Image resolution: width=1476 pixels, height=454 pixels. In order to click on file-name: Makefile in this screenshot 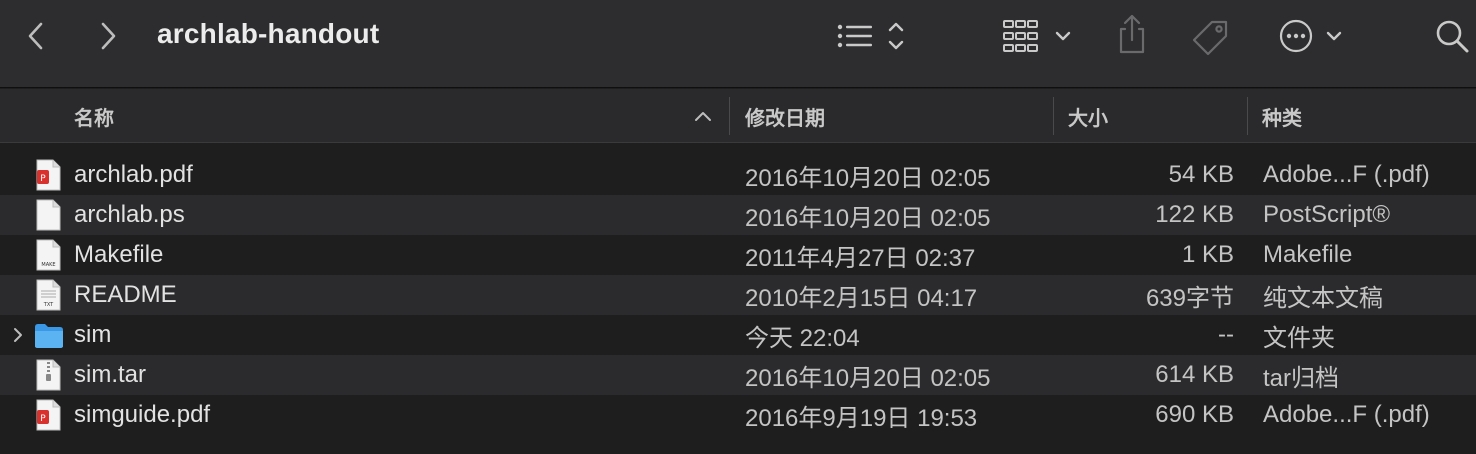, I will do `click(119, 254)`.